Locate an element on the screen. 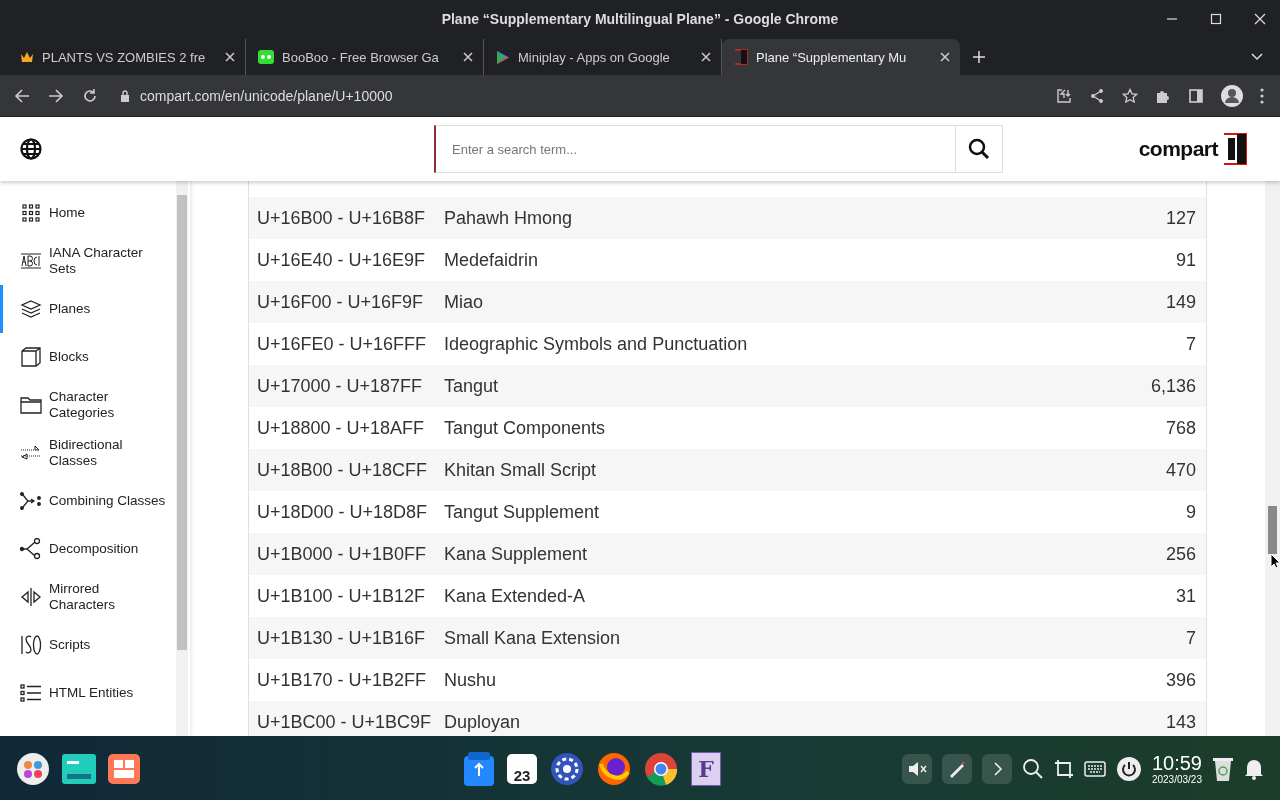  avatar-icon is located at coordinates (1232, 95).